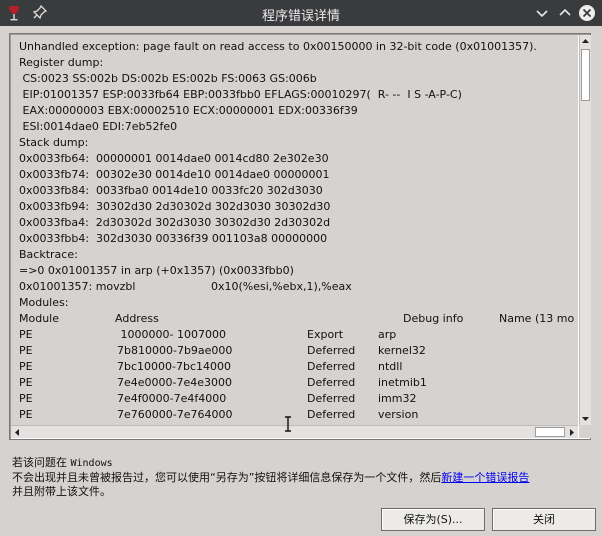 This screenshot has width=602, height=536. What do you see at coordinates (298, 383) in the screenshot?
I see `module-row: PE 7e4e0000-7e4e3000 Deferred inetmib1` at bounding box center [298, 383].